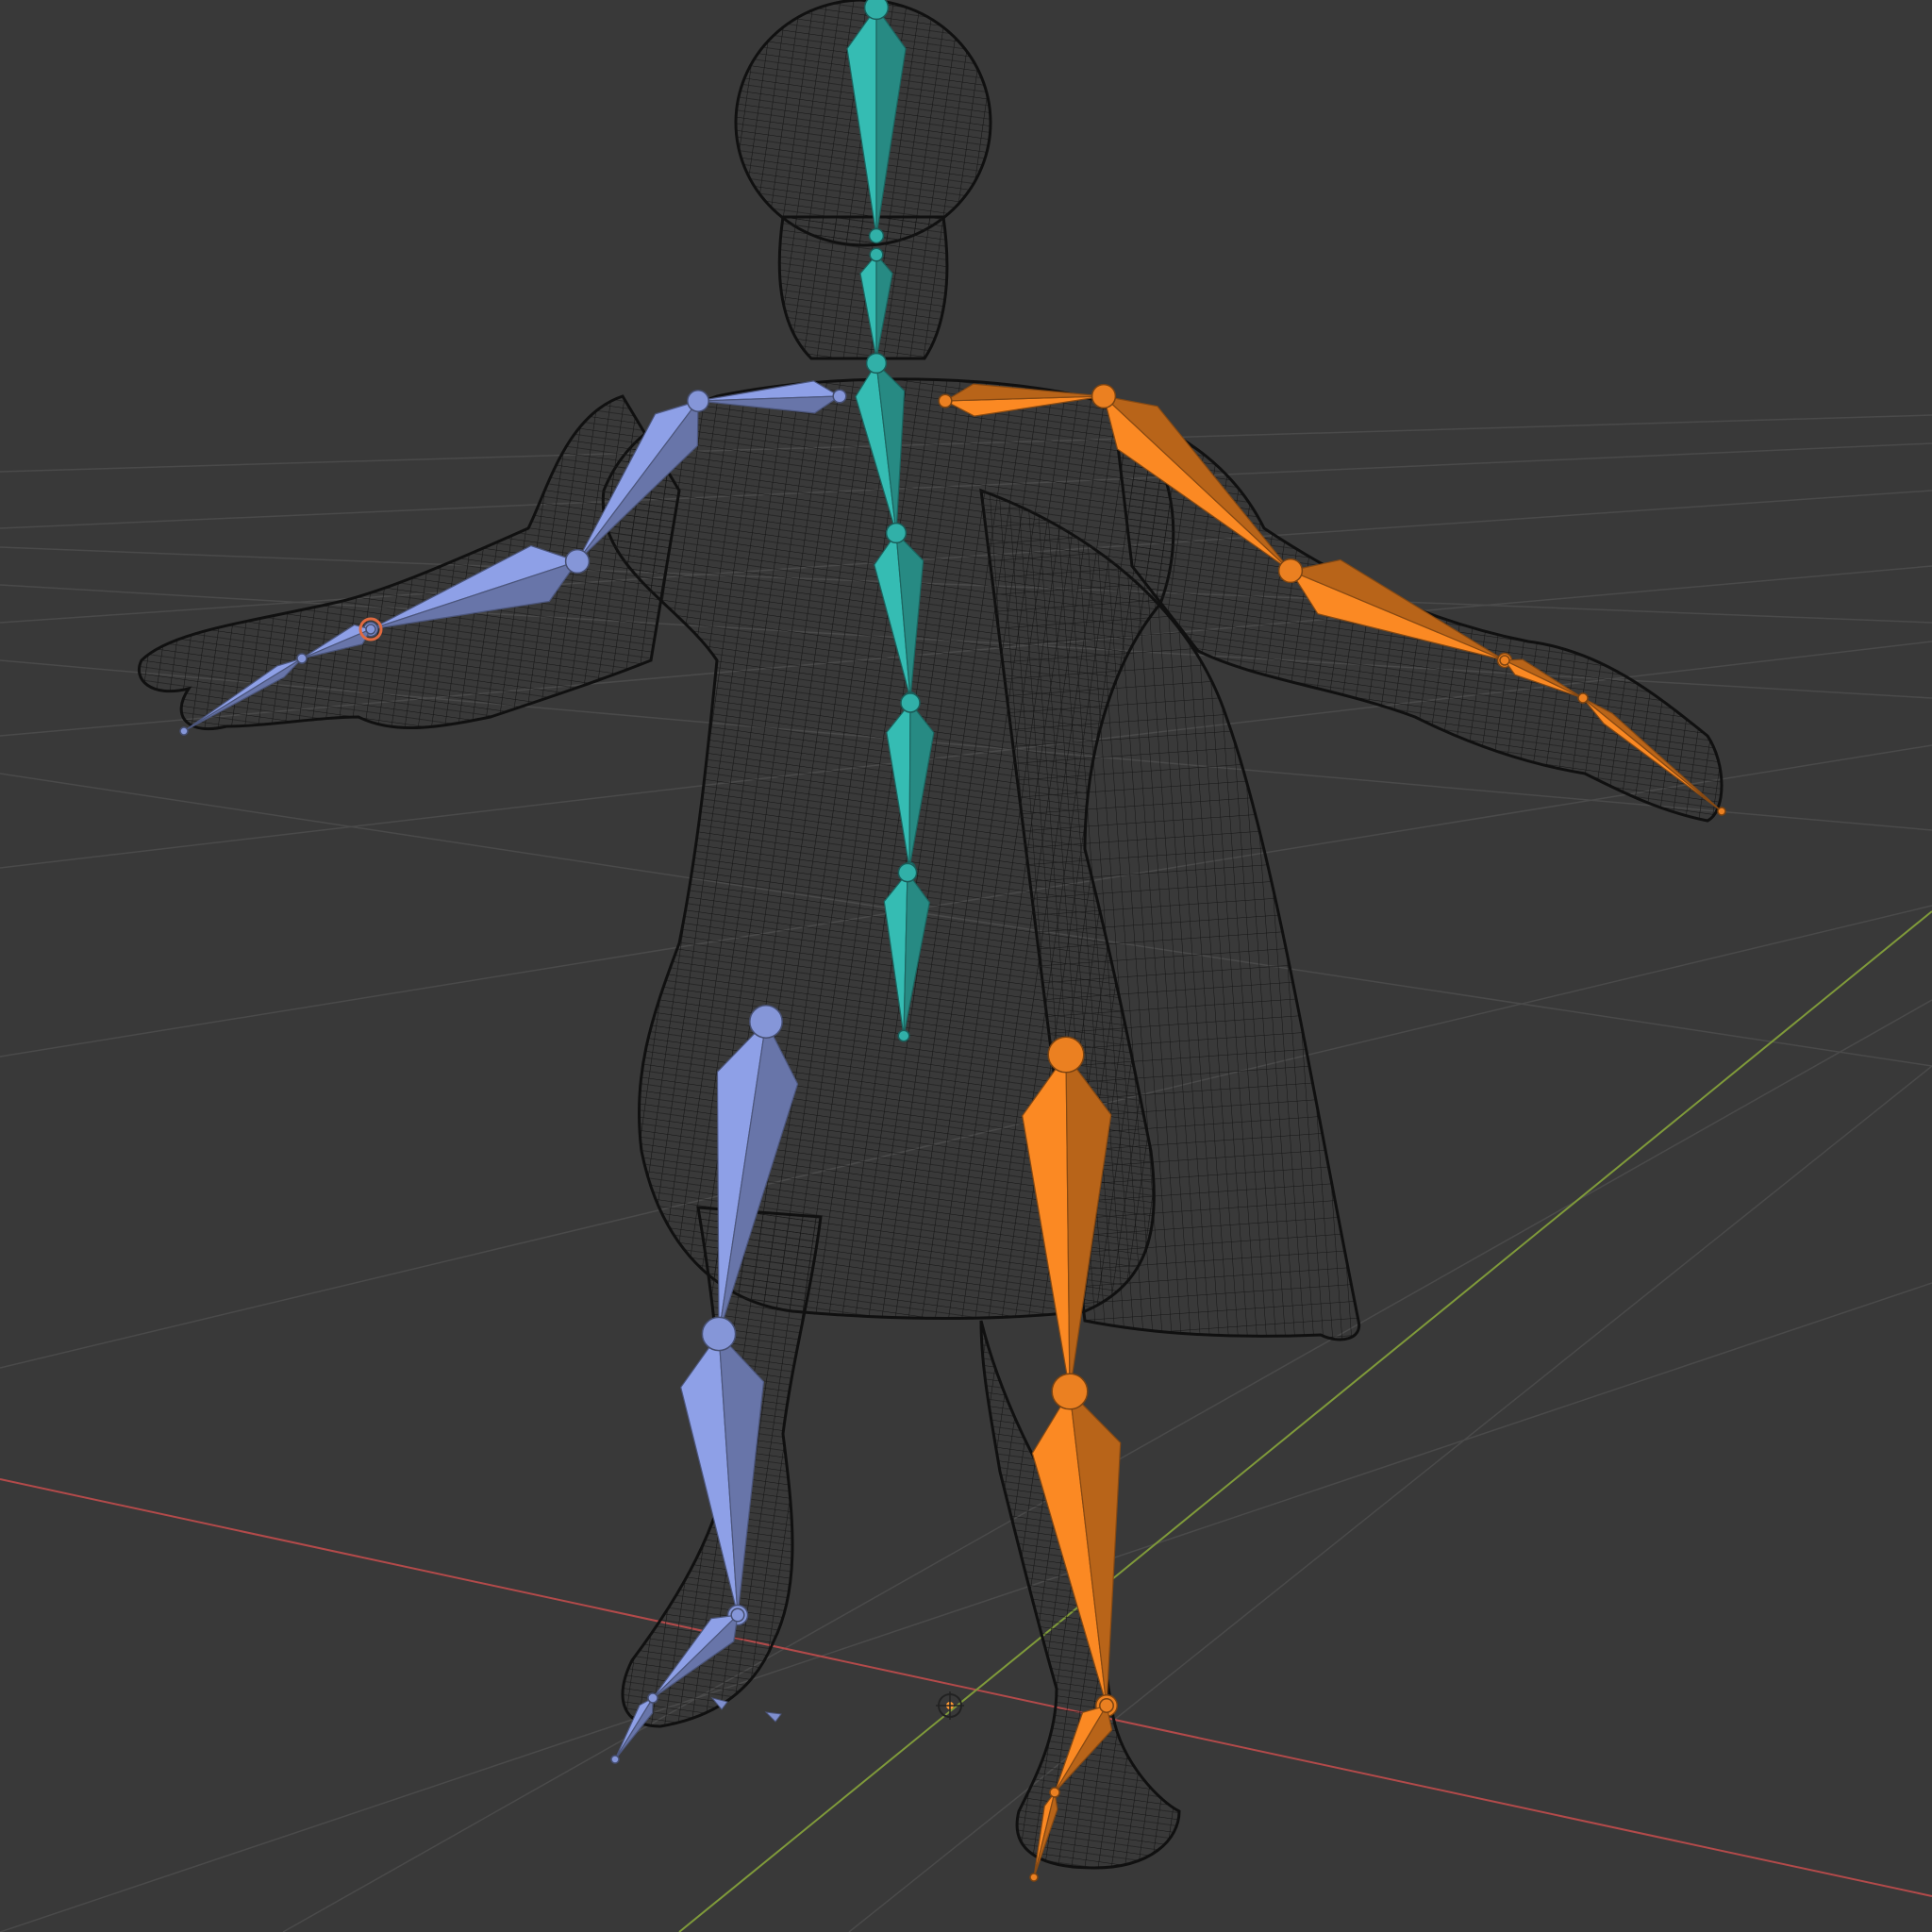 The width and height of the screenshot is (1932, 1932). What do you see at coordinates (946, 401) in the screenshot?
I see `bone-shoulder-right-head-joint` at bounding box center [946, 401].